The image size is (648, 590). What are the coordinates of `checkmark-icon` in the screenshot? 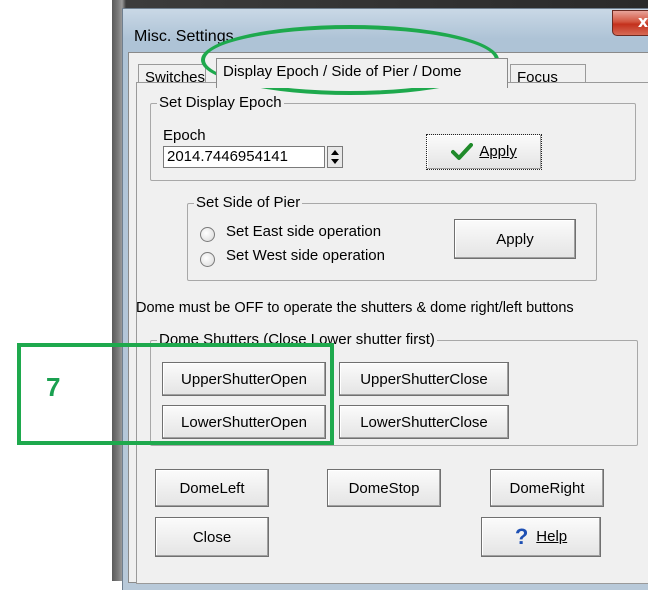 It's located at (462, 152).